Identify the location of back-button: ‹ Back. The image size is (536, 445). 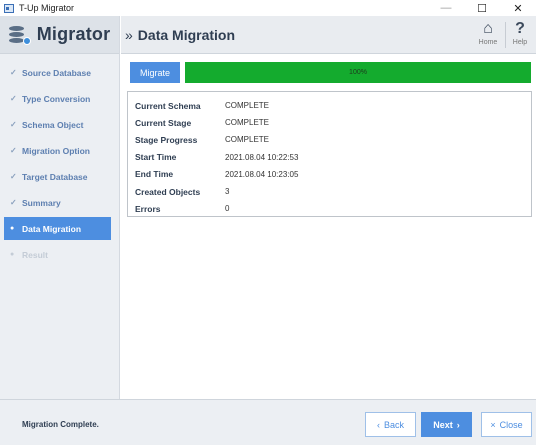
(390, 424).